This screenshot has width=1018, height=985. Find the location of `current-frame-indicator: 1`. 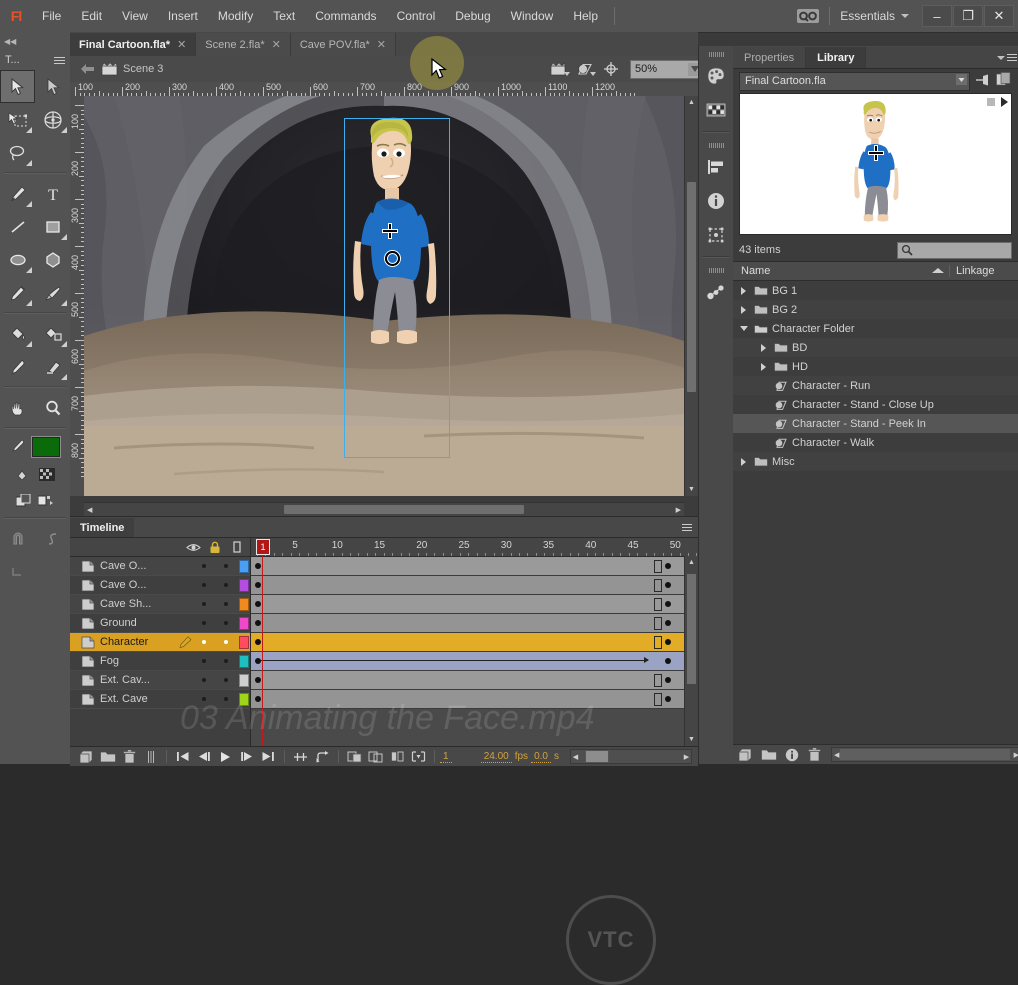

current-frame-indicator: 1 is located at coordinates (446, 757).